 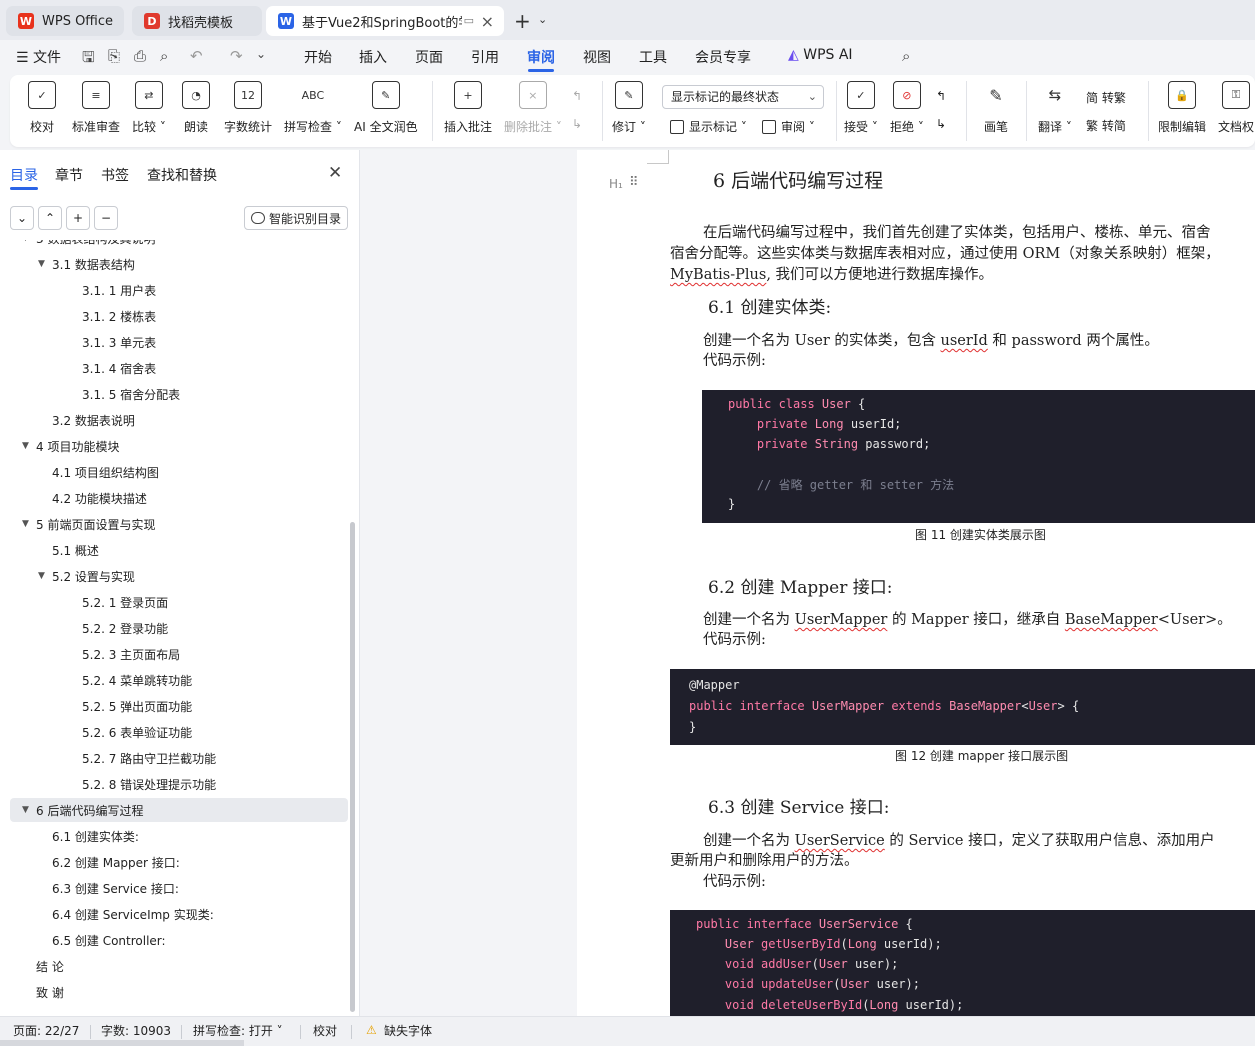 What do you see at coordinates (906, 56) in the screenshot?
I see `search-icon: ⌕` at bounding box center [906, 56].